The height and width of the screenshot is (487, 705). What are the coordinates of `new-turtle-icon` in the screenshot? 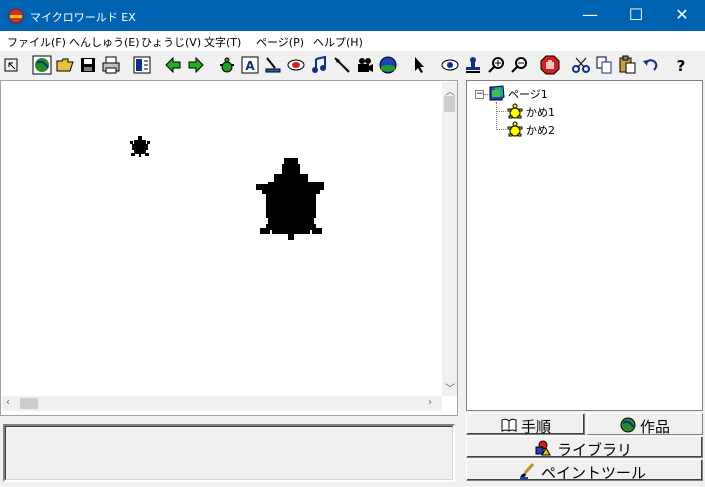 It's located at (227, 65).